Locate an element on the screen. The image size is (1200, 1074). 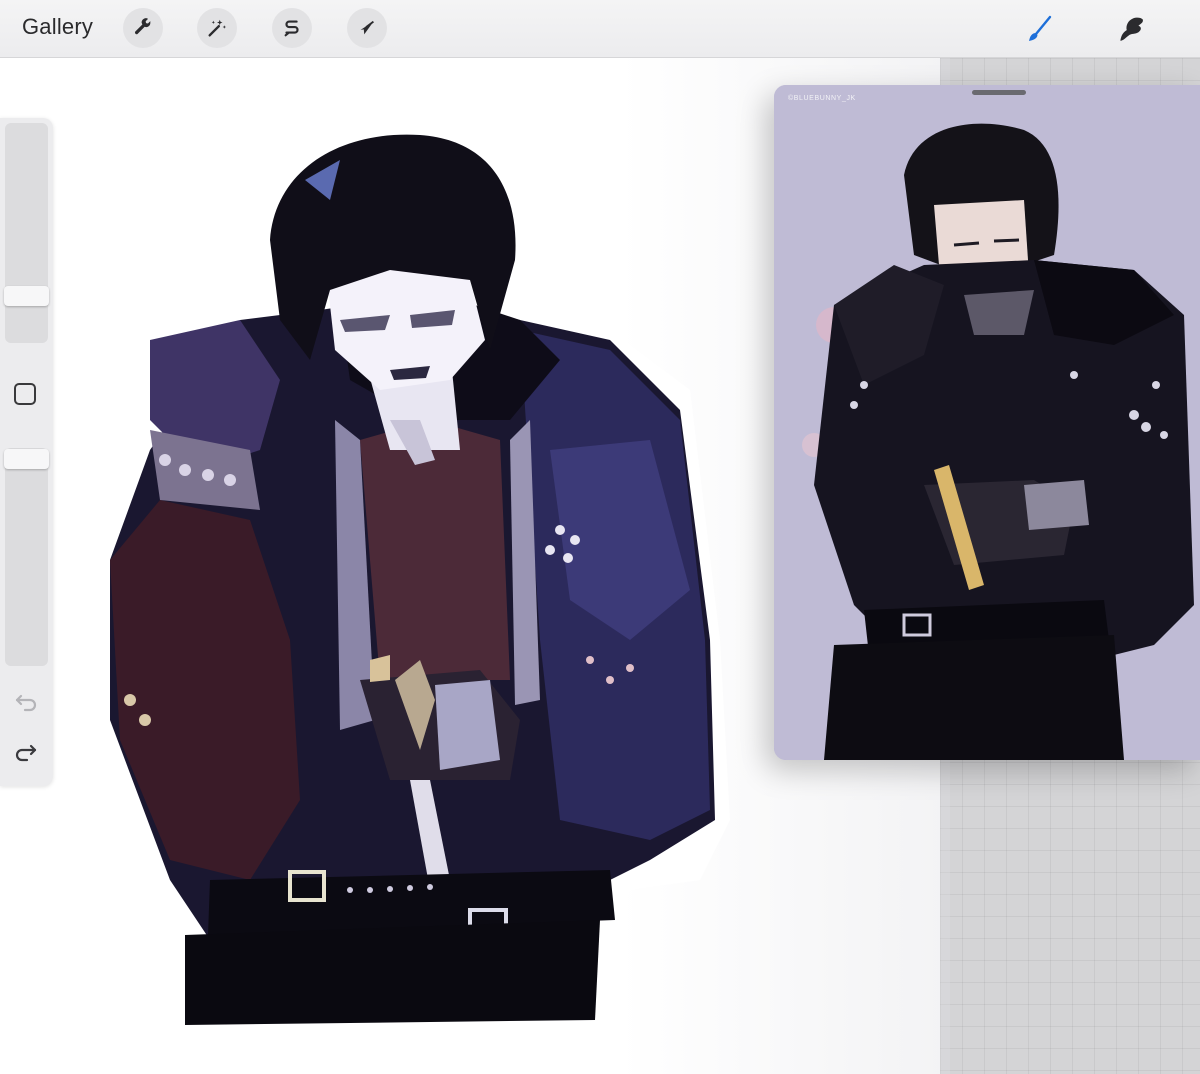
selection-button is located at coordinates (292, 28).